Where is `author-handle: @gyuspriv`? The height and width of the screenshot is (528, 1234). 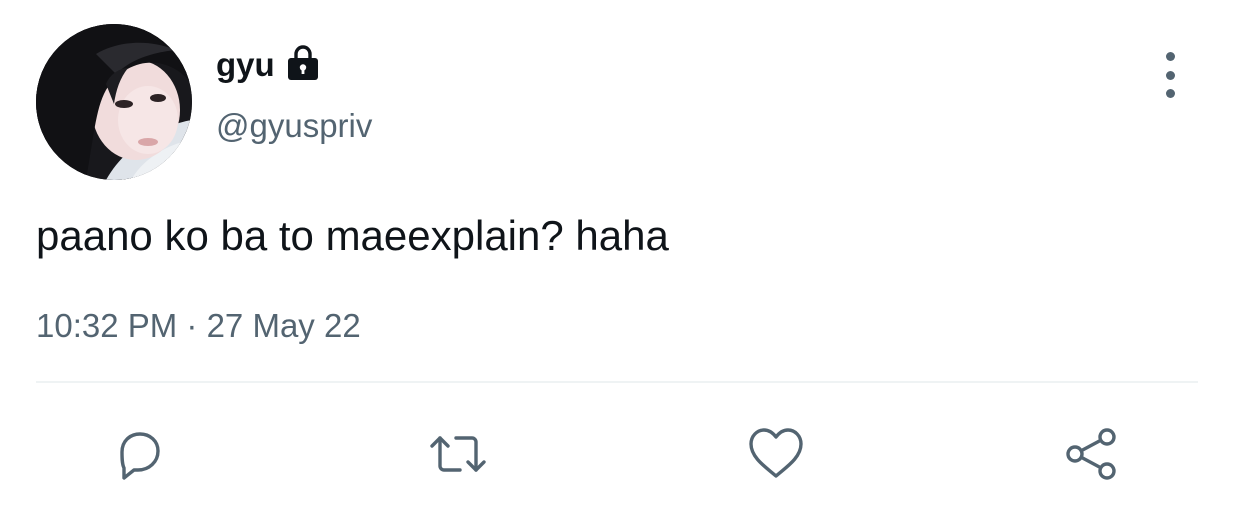 author-handle: @gyuspriv is located at coordinates (294, 126).